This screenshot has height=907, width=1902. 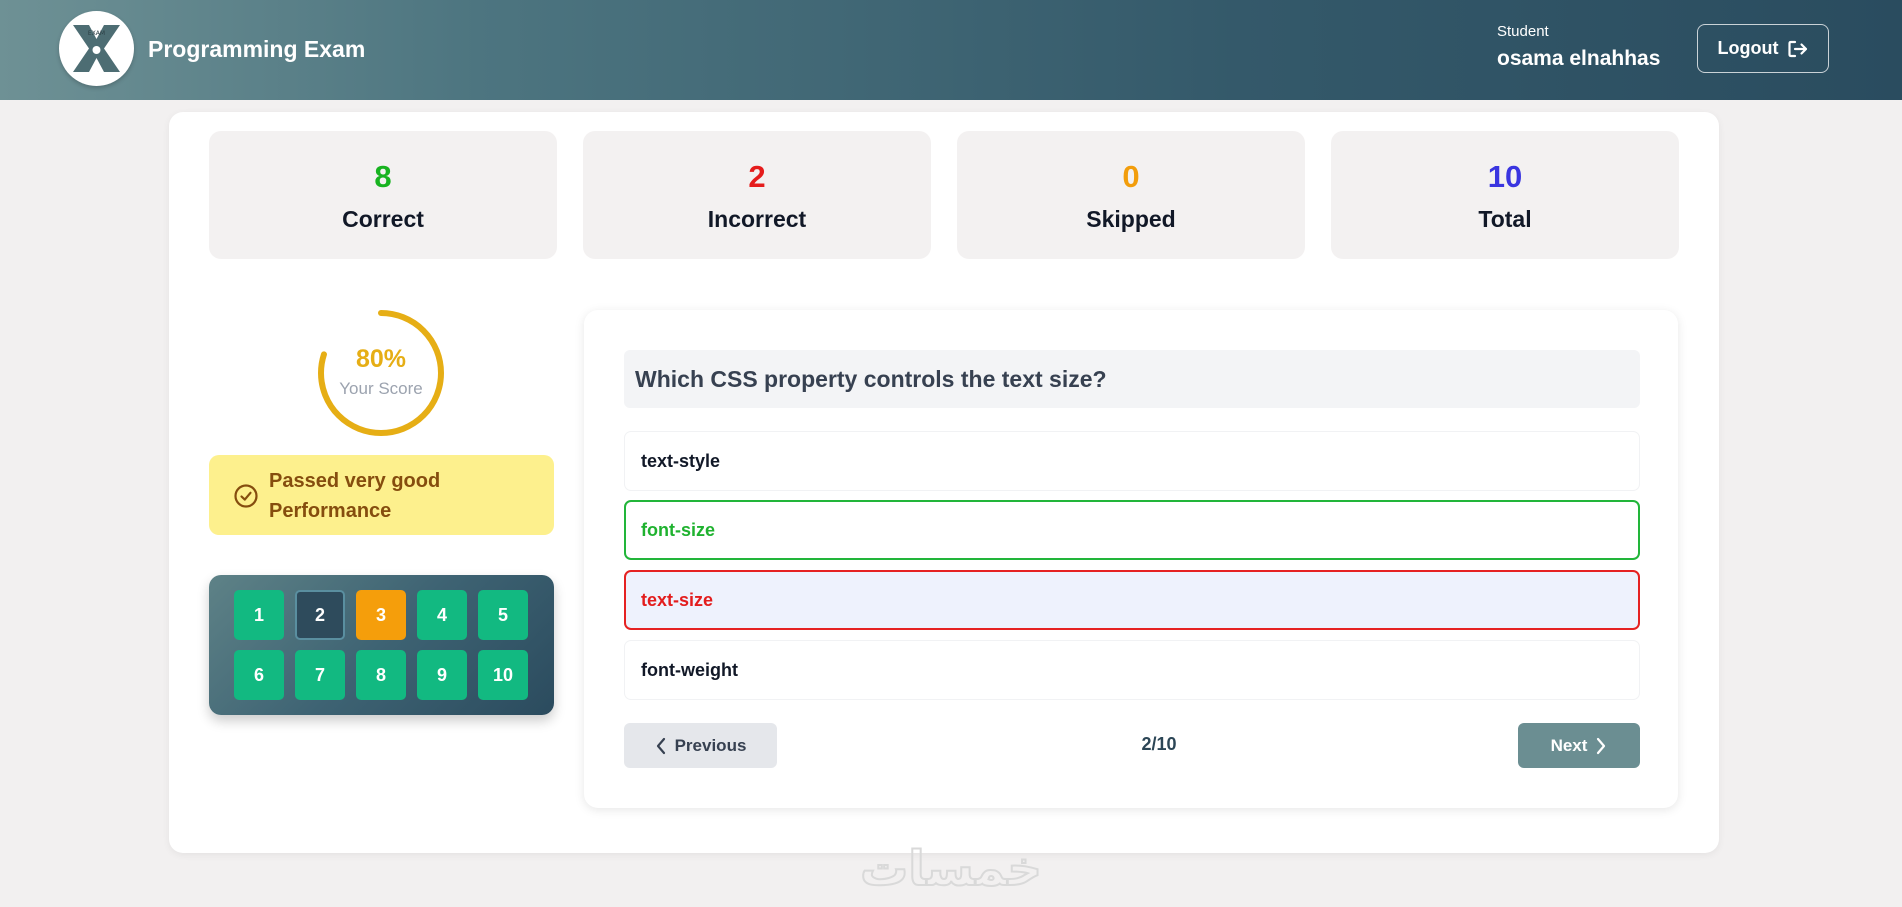 I want to click on stat-value: 10, so click(x=1505, y=176).